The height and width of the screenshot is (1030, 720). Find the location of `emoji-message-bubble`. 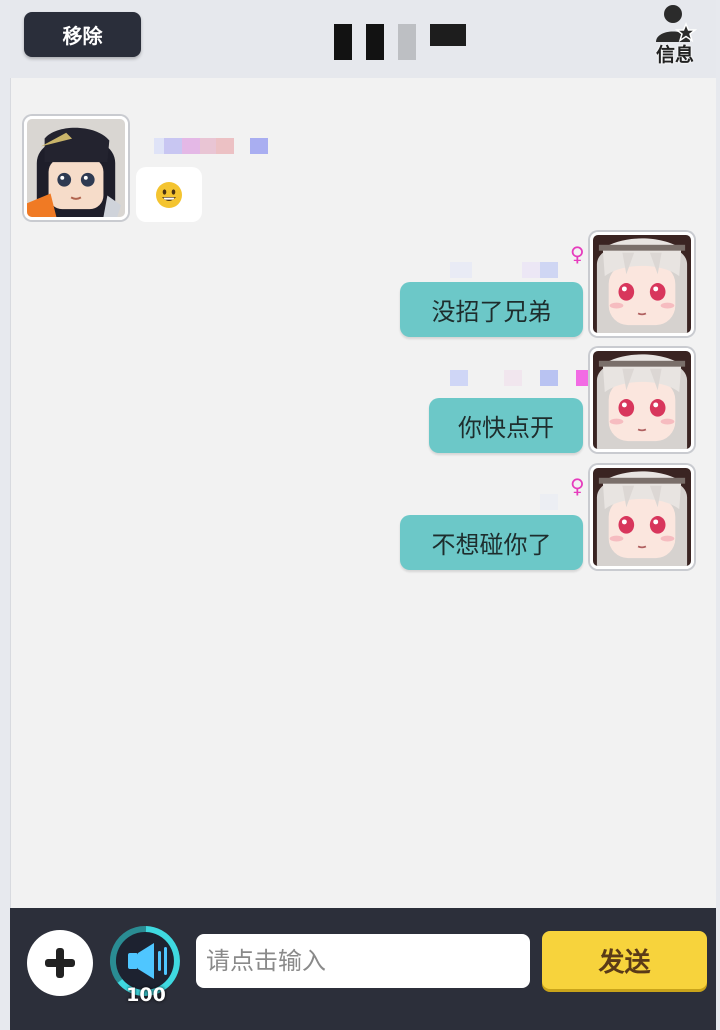

emoji-message-bubble is located at coordinates (169, 194).